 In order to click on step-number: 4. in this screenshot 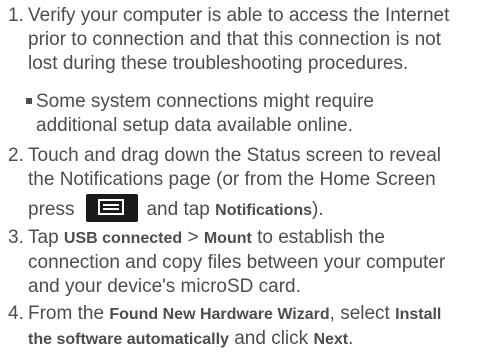, I will do `click(16, 313)`.